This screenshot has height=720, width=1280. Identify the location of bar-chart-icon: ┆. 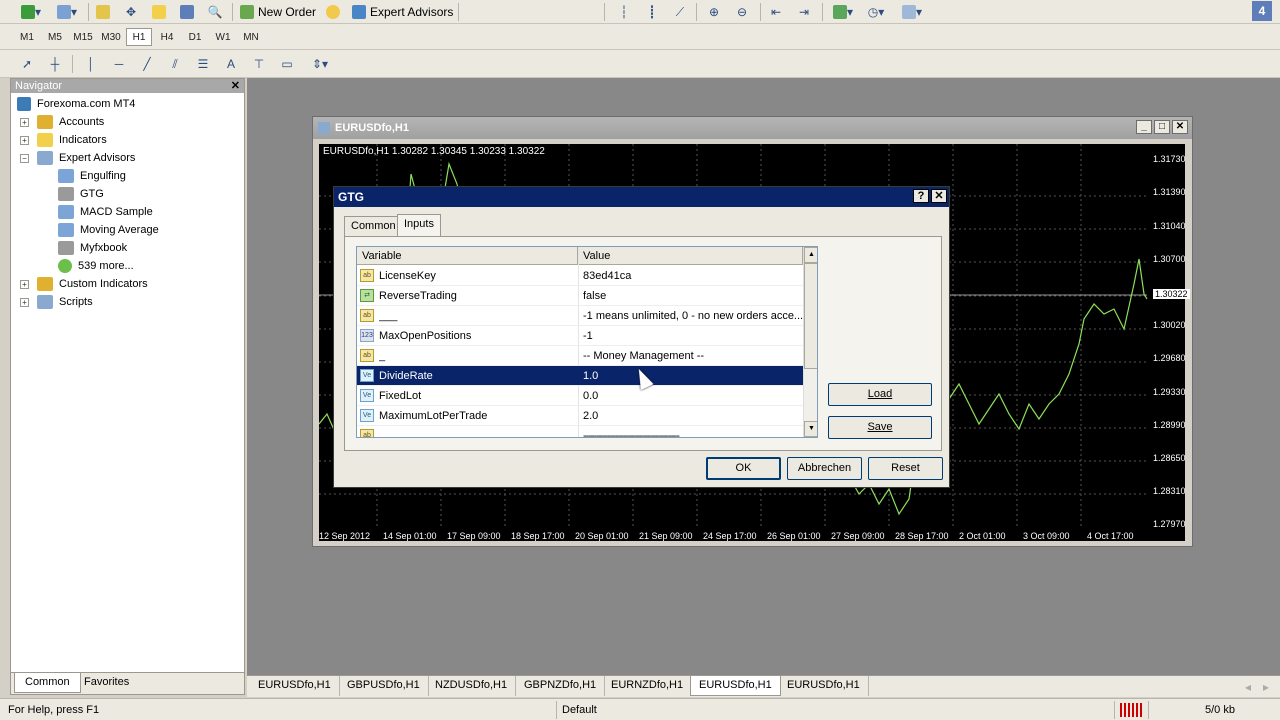
(624, 12).